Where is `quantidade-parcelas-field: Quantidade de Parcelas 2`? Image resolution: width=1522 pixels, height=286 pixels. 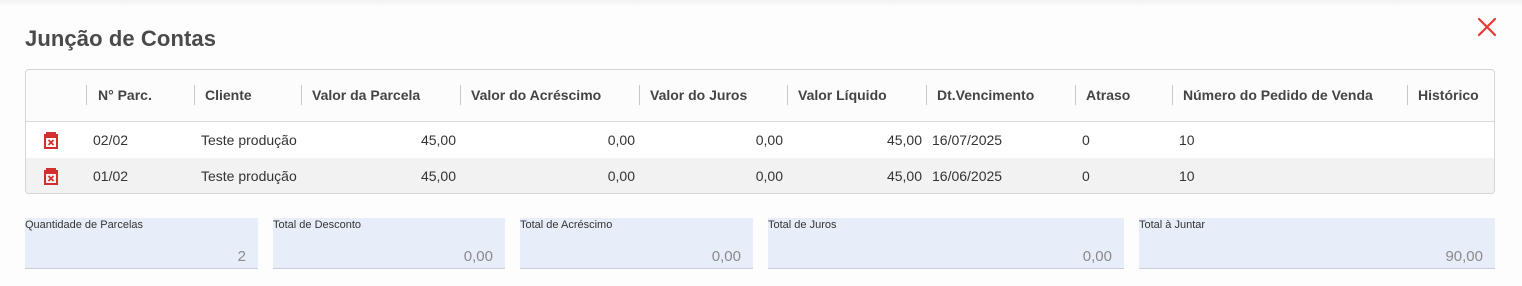
quantidade-parcelas-field: Quantidade de Parcelas 2 is located at coordinates (141, 243).